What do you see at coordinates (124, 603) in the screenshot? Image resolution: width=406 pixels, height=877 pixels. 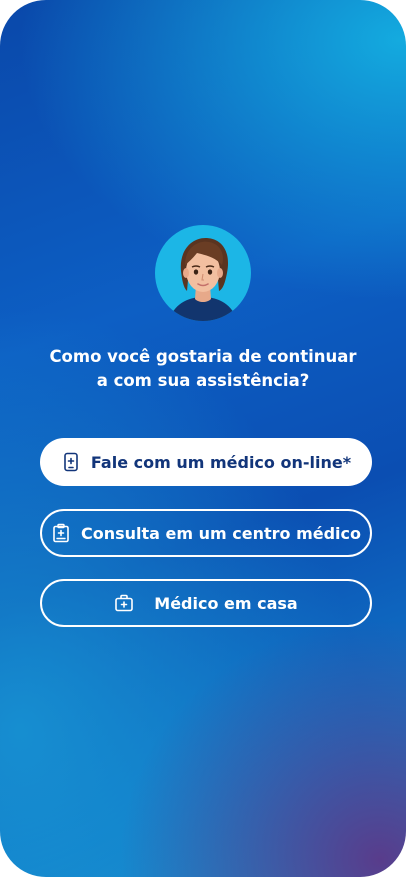 I see `medical-kit-icon` at bounding box center [124, 603].